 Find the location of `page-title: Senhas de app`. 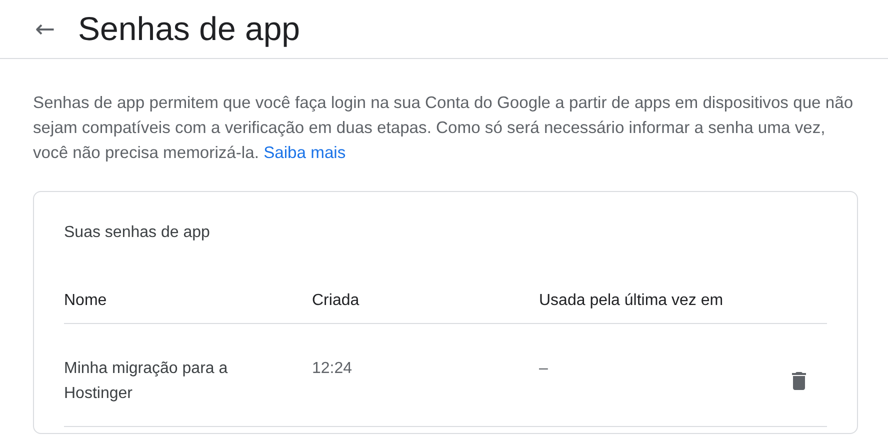

page-title: Senhas de app is located at coordinates (189, 29).